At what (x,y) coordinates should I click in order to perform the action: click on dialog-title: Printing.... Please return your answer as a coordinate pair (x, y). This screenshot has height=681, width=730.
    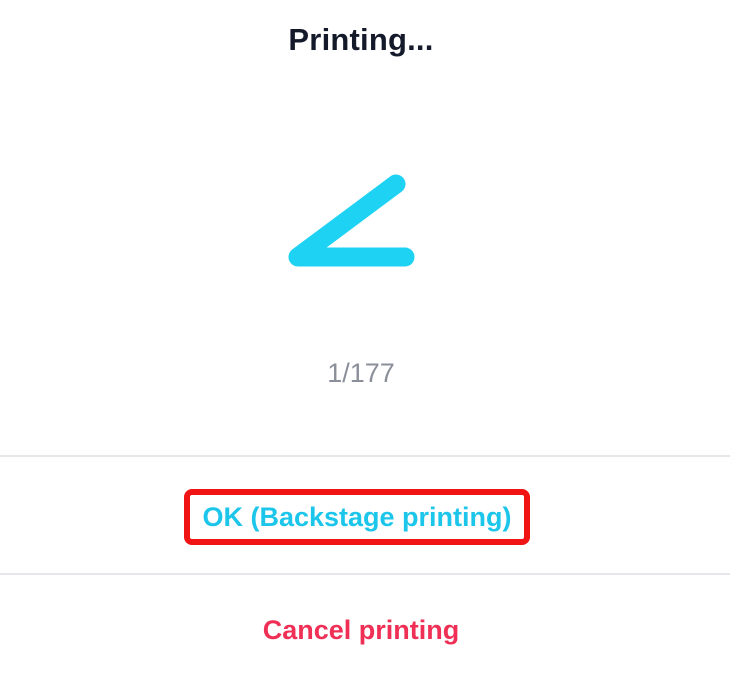
    Looking at the image, I should click on (361, 39).